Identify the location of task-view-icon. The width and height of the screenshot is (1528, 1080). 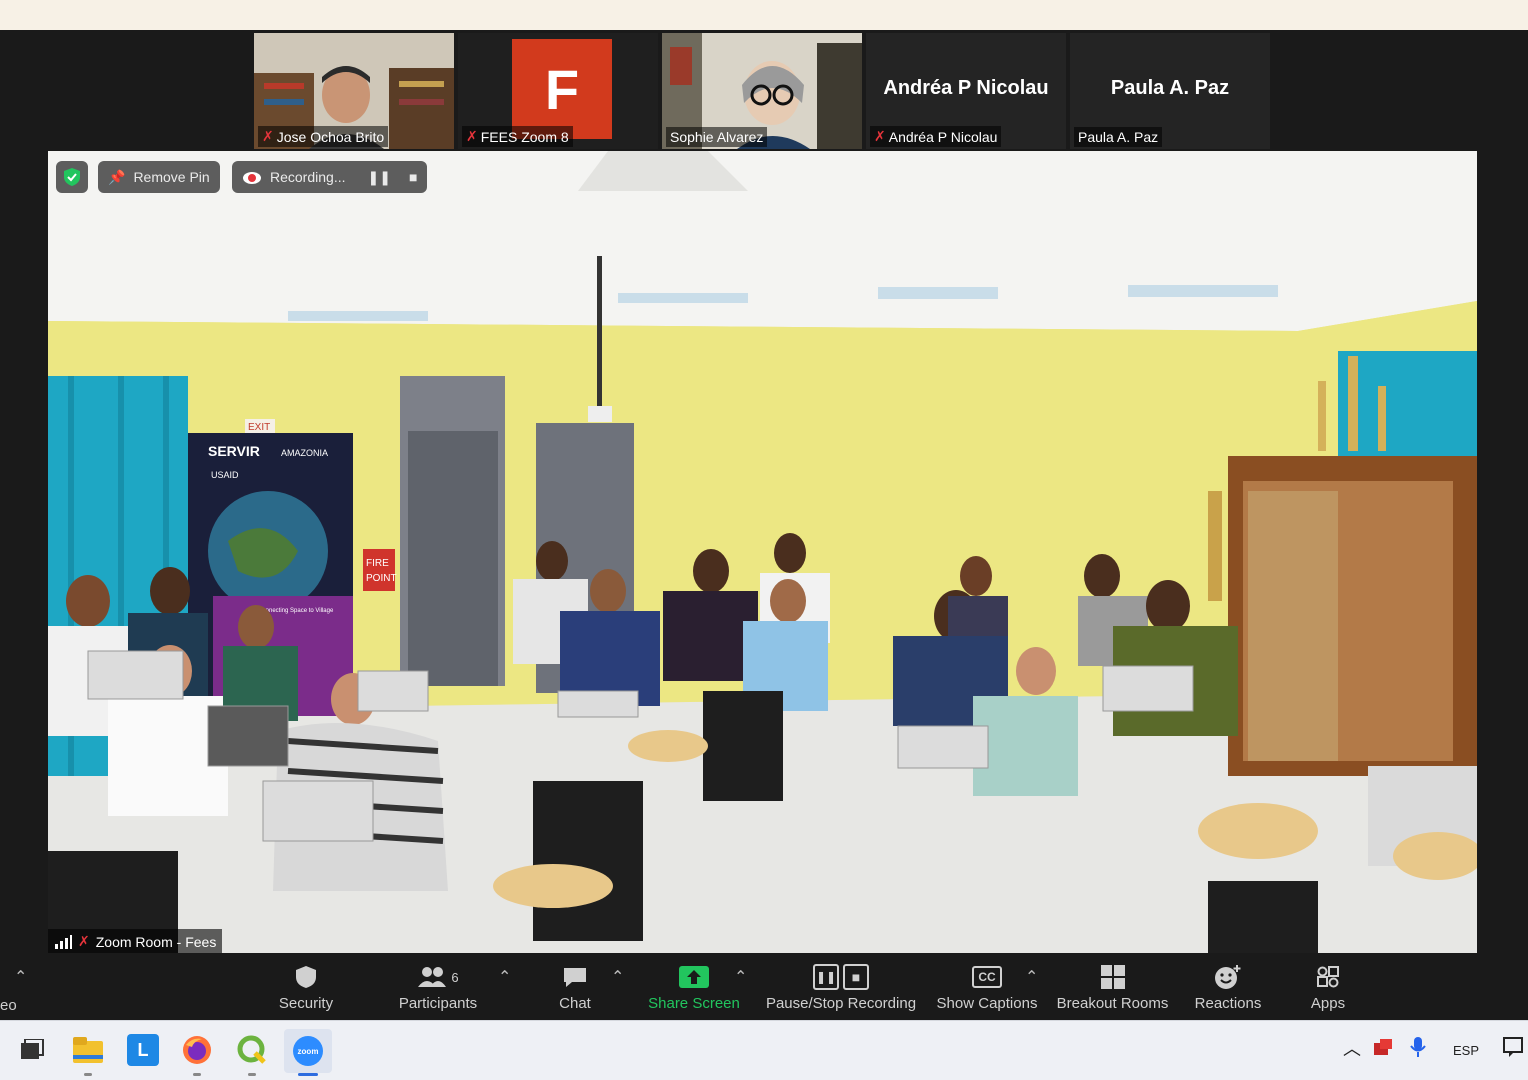
(32, 1050).